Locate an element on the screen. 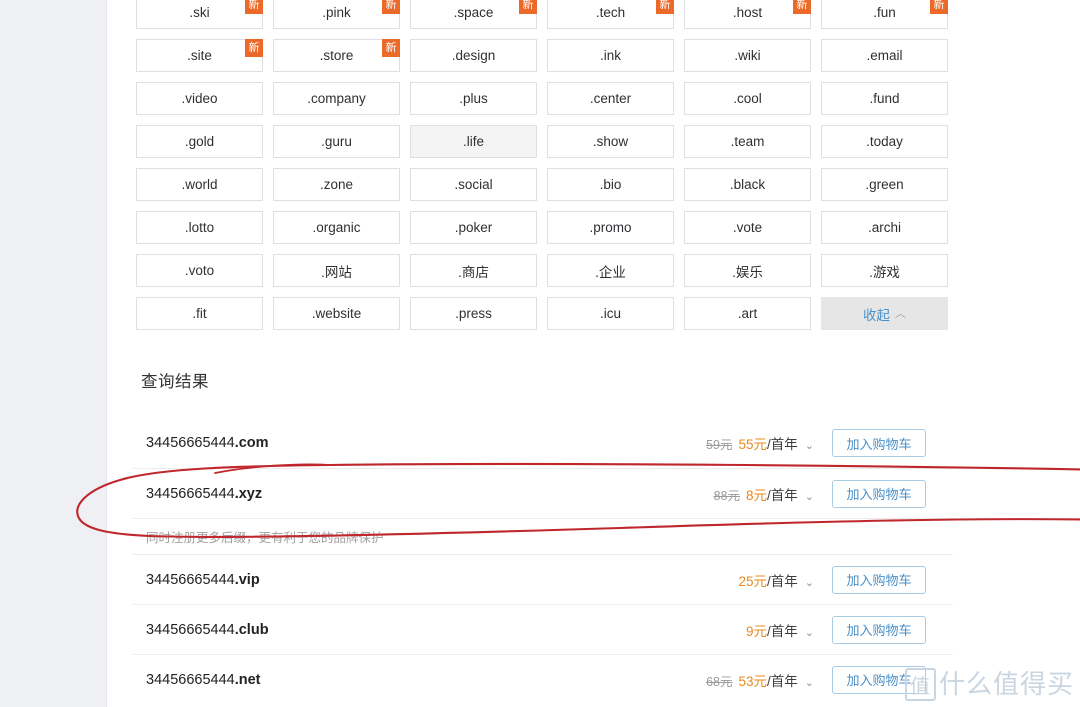  tld-option-video: .video is located at coordinates (199, 98).